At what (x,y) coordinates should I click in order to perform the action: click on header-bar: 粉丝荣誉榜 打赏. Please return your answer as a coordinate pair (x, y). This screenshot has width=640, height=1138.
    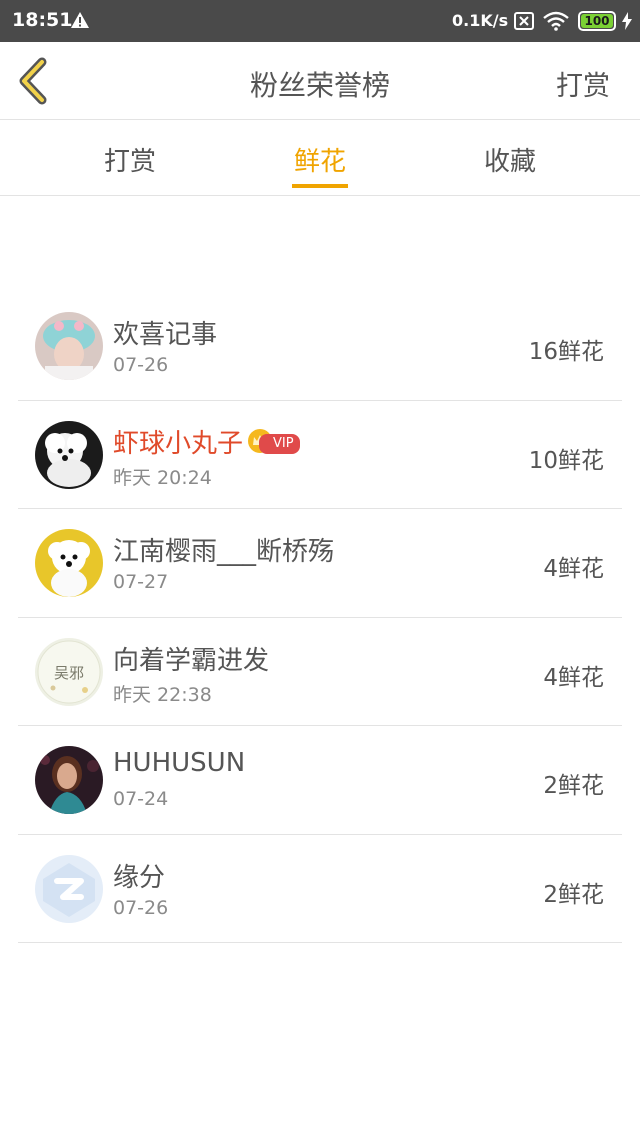
    Looking at the image, I should click on (320, 81).